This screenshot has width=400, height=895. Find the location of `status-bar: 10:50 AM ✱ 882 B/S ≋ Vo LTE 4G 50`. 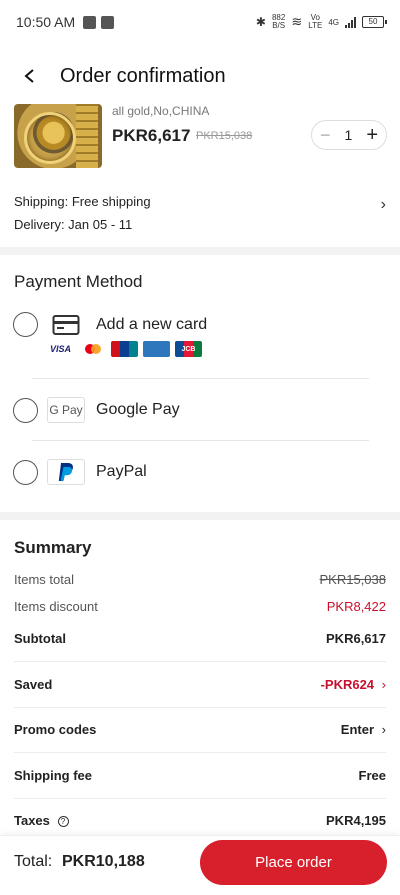

status-bar: 10:50 AM ✱ 882 B/S ≋ Vo LTE 4G 50 is located at coordinates (200, 22).